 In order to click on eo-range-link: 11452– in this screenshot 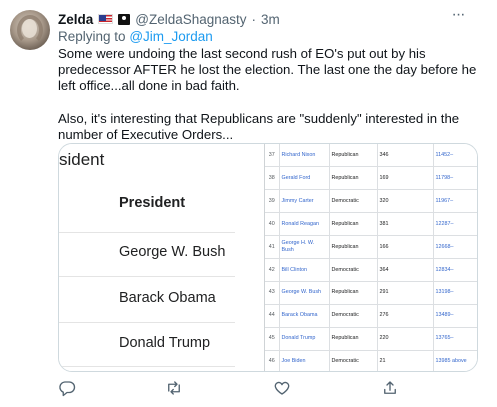, I will do `click(455, 156)`.